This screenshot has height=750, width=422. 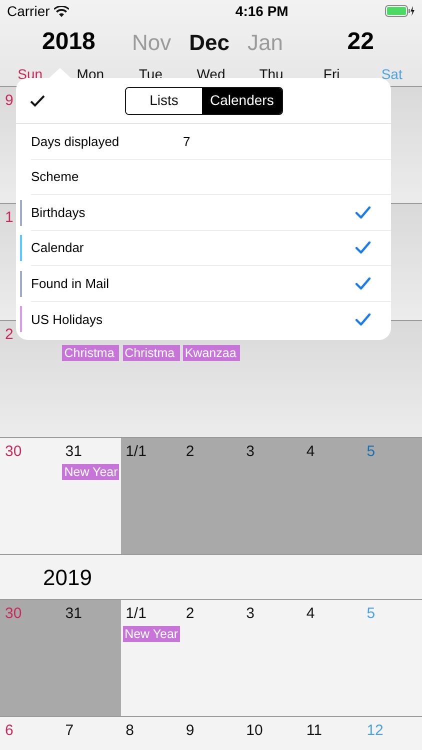 I want to click on carrier-label: Carrier, so click(x=28, y=11).